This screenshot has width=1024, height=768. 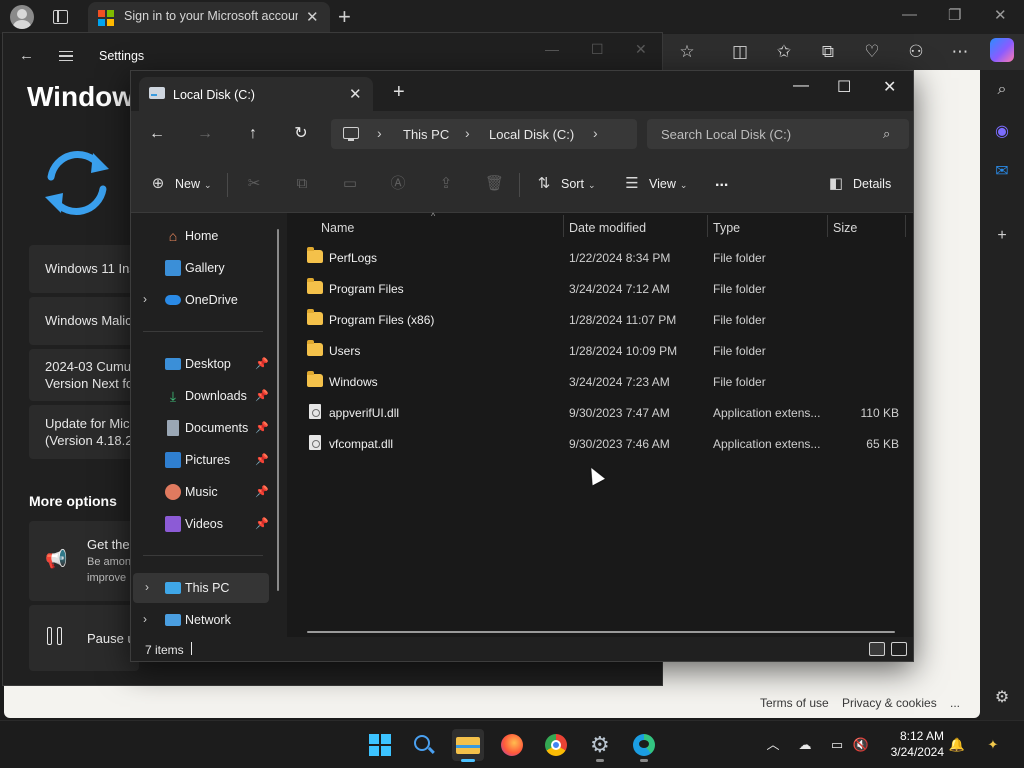 What do you see at coordinates (531, 134) in the screenshot?
I see `breadcrumb-local-disk: Local Disk (C:)` at bounding box center [531, 134].